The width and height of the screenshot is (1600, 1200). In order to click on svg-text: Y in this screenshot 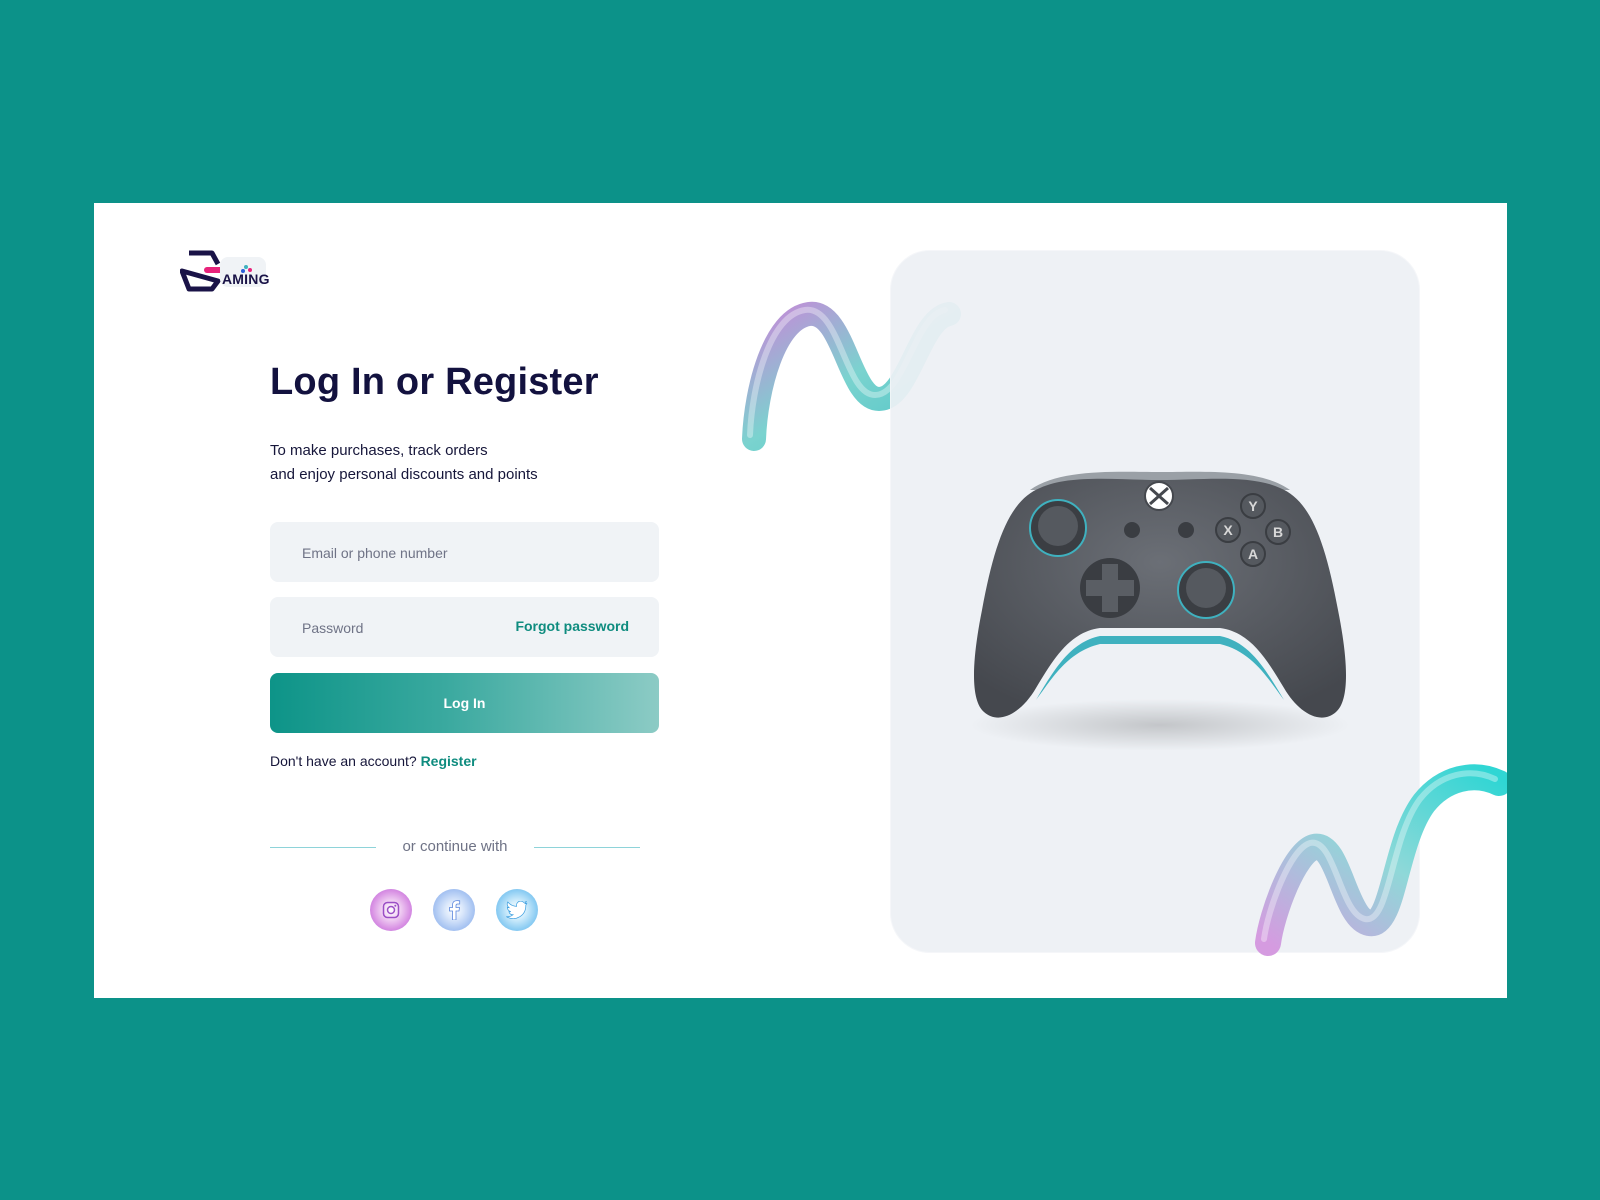, I will do `click(1253, 506)`.